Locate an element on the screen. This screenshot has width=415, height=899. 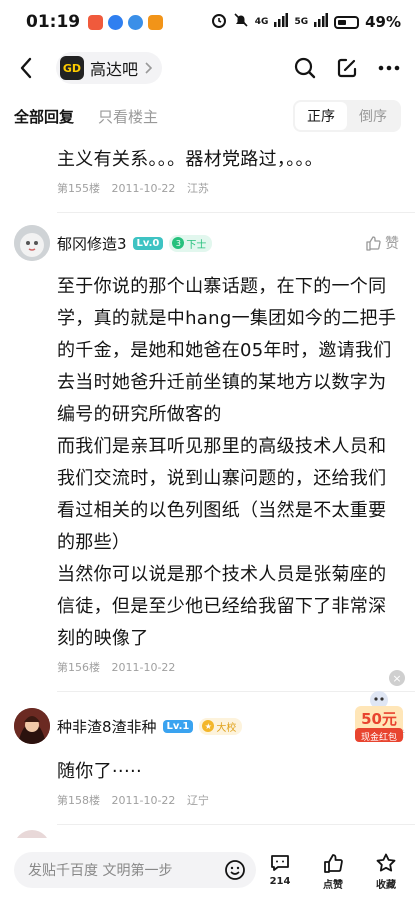
sort-toggle: 正序 倒序 is located at coordinates (347, 116).